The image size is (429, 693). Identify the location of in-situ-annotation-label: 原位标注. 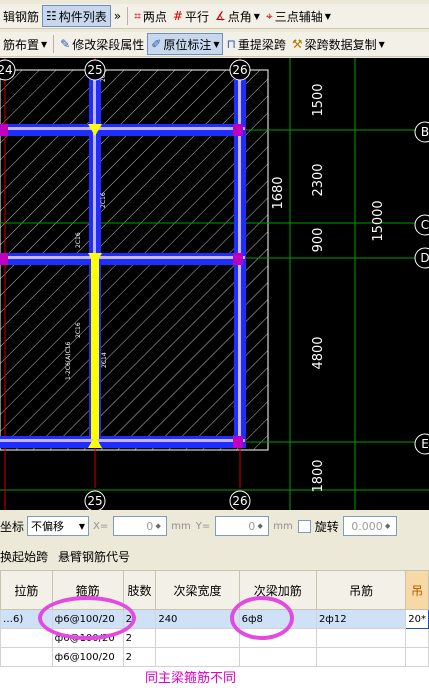
(187, 44).